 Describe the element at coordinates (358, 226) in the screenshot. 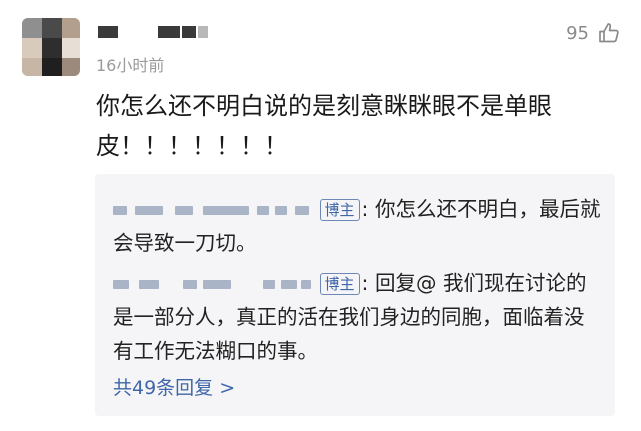

I see `reply-item: 博主: 你怎么还不明白，最后就会导致一刀切。` at that location.